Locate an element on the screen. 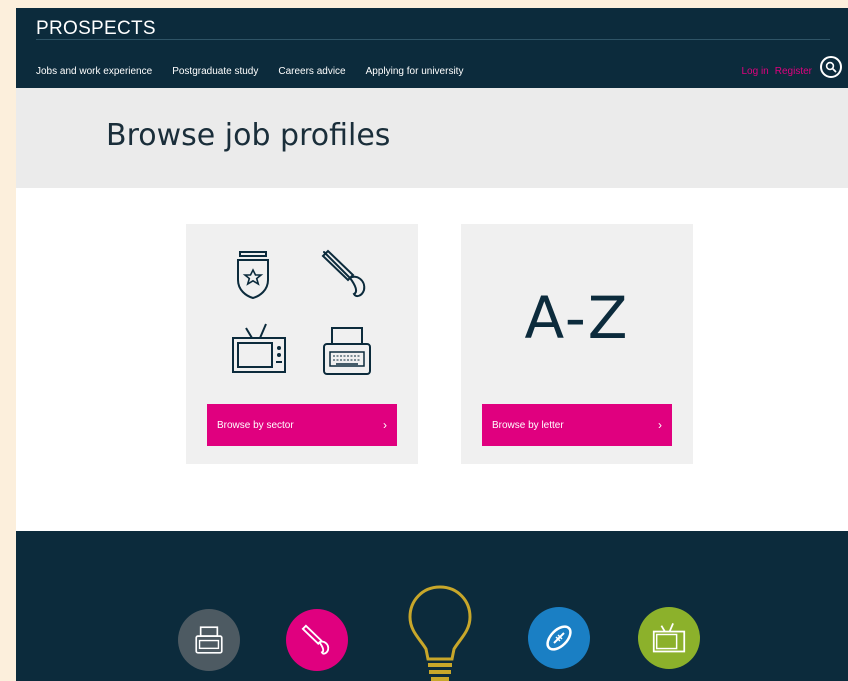  nav-applying-university: Applying for university is located at coordinates (415, 71).